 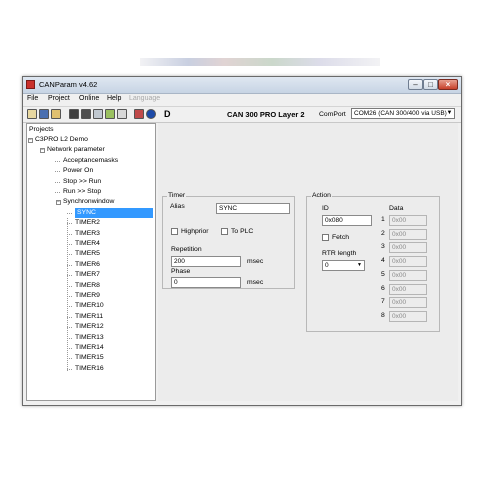 I want to click on maximize-icon: □, so click(x=430, y=84).